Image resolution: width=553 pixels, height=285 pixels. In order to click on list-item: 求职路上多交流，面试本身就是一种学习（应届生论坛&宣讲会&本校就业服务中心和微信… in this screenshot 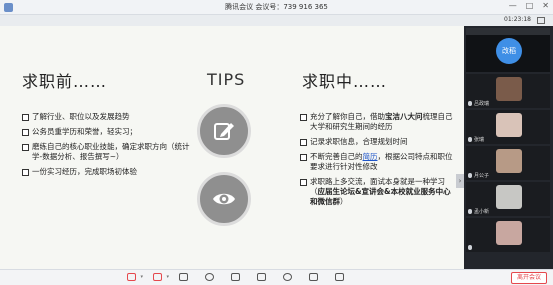, I will do `click(379, 192)`.